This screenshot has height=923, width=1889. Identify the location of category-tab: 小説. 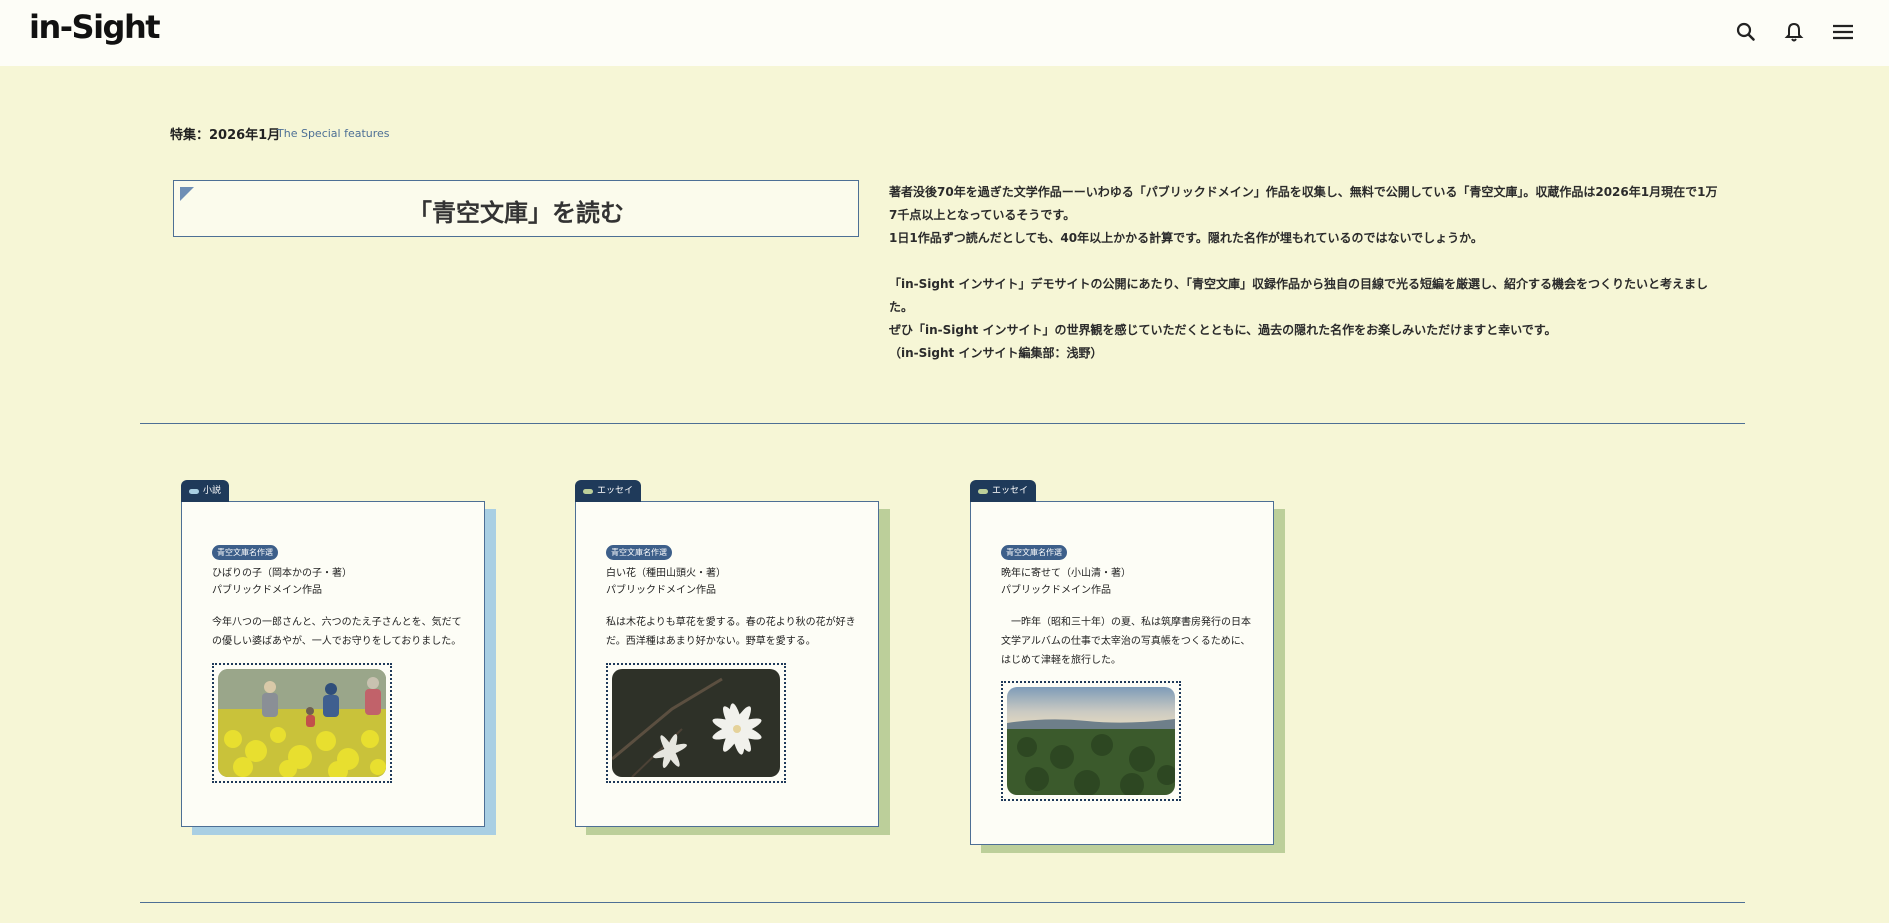
(205, 491).